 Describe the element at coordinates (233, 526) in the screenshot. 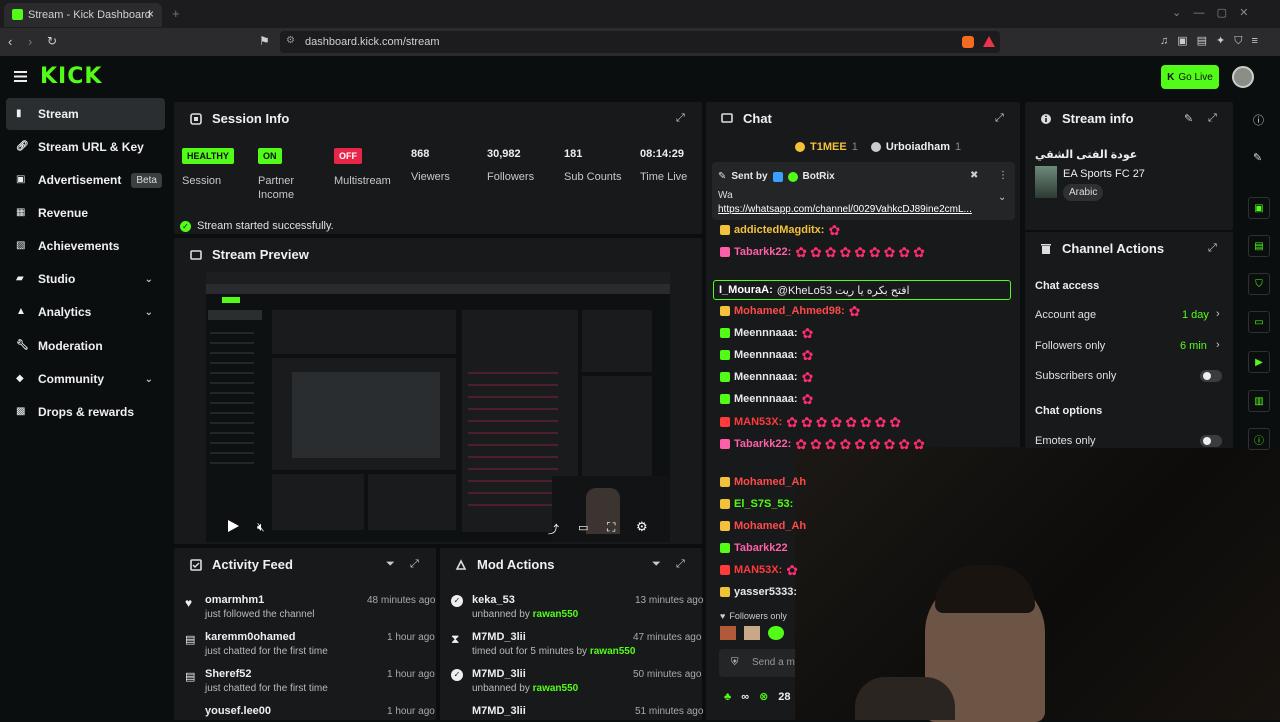

I see `play-icon` at that location.